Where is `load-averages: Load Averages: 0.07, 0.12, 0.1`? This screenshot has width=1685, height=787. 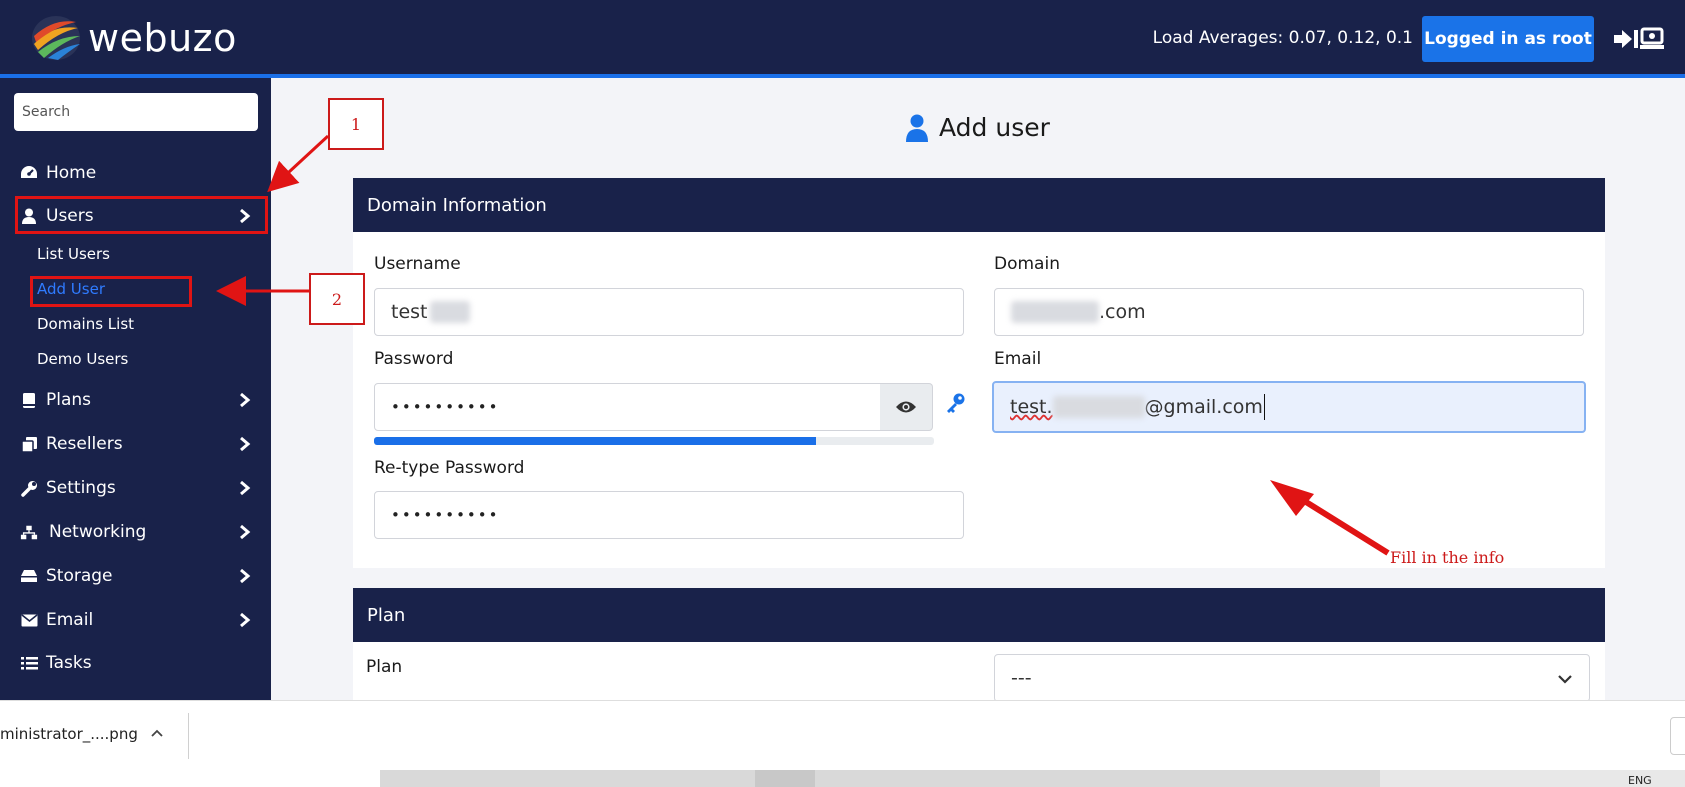
load-averages: Load Averages: 0.07, 0.12, 0.1 is located at coordinates (1282, 38).